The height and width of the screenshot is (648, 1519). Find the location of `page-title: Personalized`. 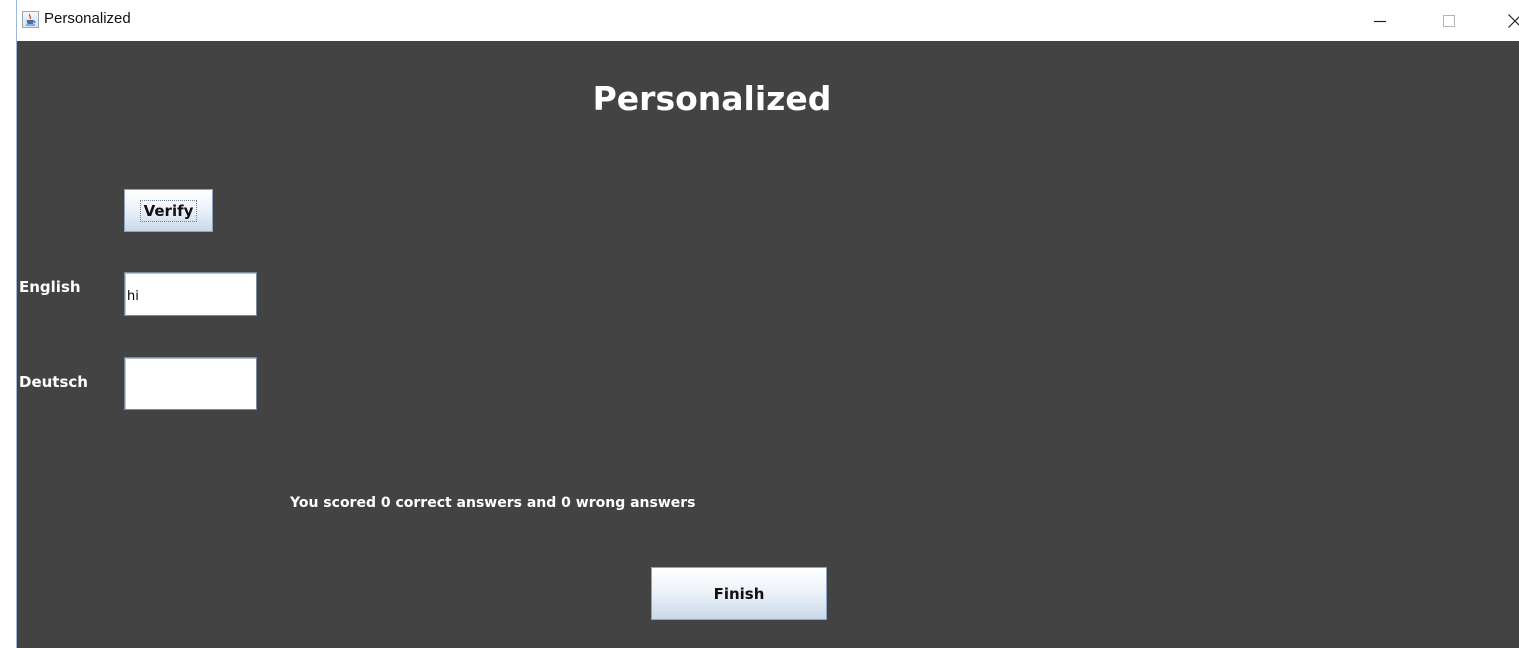

page-title: Personalized is located at coordinates (712, 98).